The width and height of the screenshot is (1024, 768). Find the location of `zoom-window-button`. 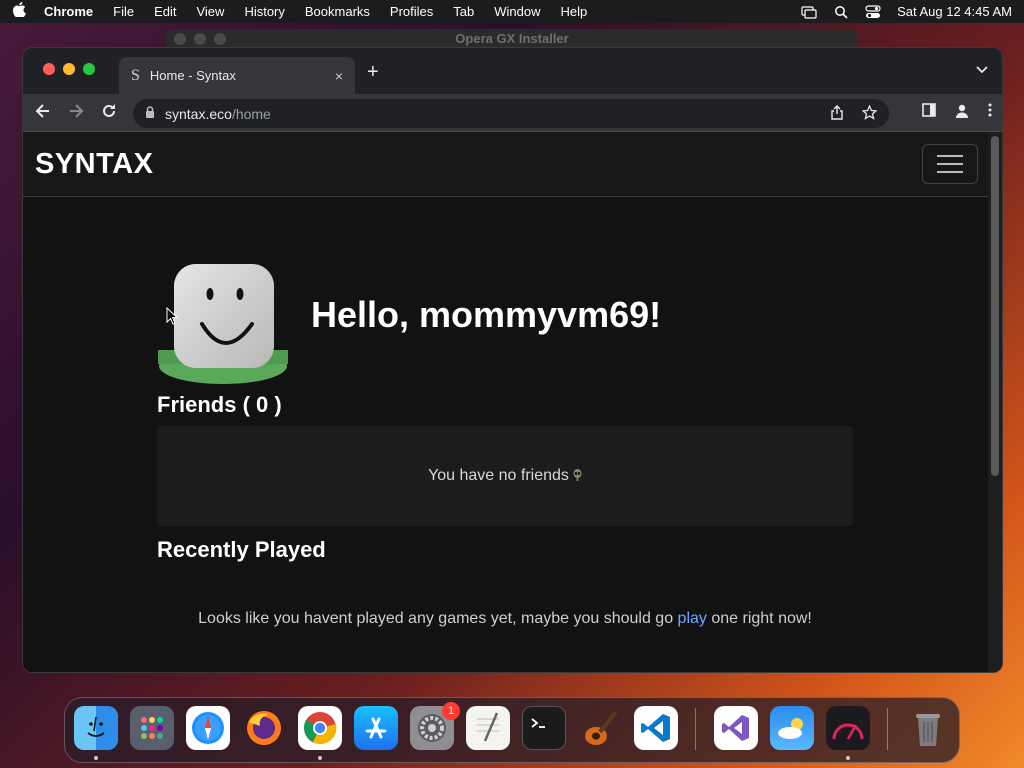

zoom-window-button is located at coordinates (89, 69).